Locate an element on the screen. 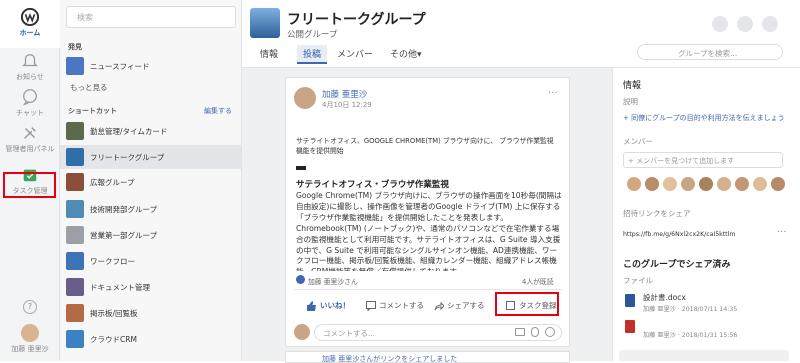 This screenshot has height=363, width=800. reaction-names: 加藤 亜里沙さん is located at coordinates (333, 281).